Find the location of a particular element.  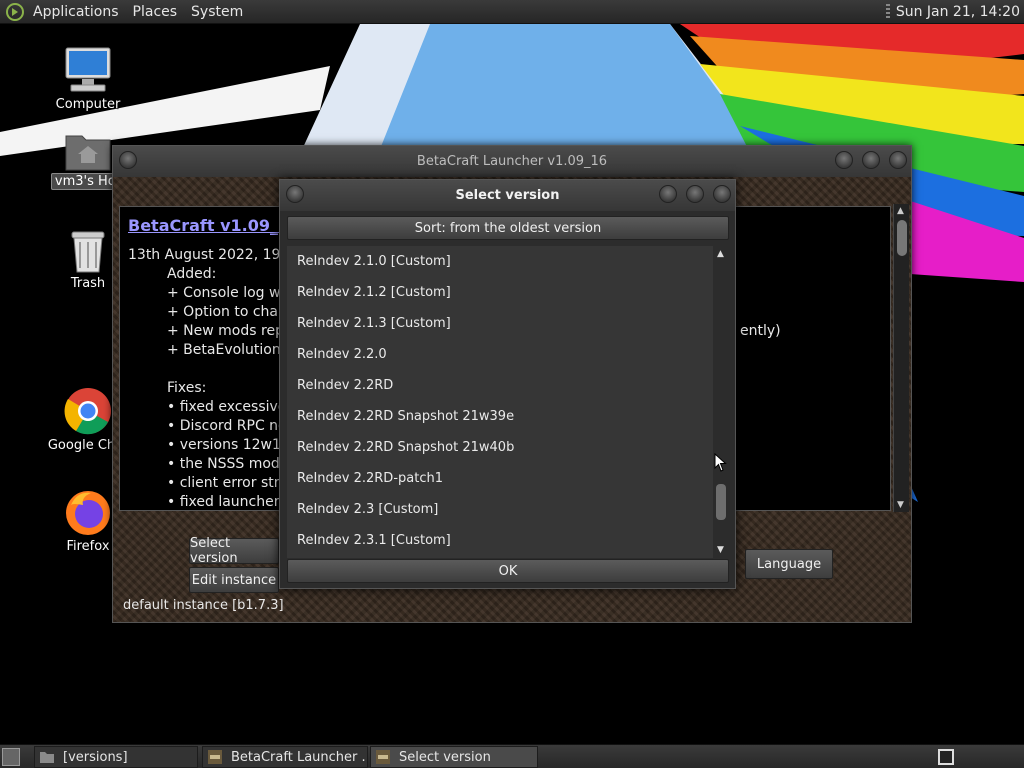

changelog-line: • the NSSS mod s is located at coordinates (229, 464).